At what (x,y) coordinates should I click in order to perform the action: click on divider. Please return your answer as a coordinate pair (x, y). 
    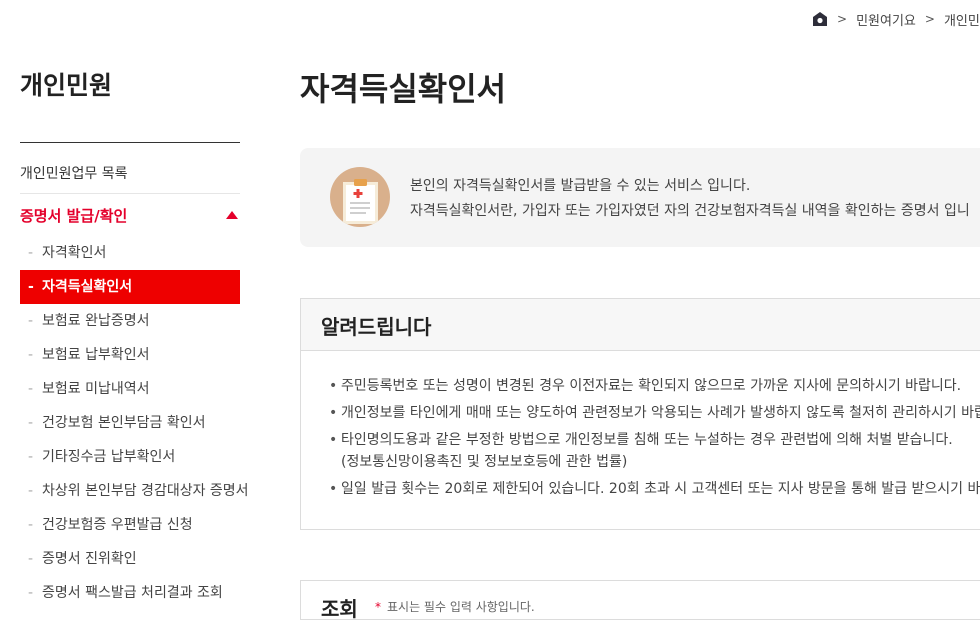
    Looking at the image, I should click on (130, 142).